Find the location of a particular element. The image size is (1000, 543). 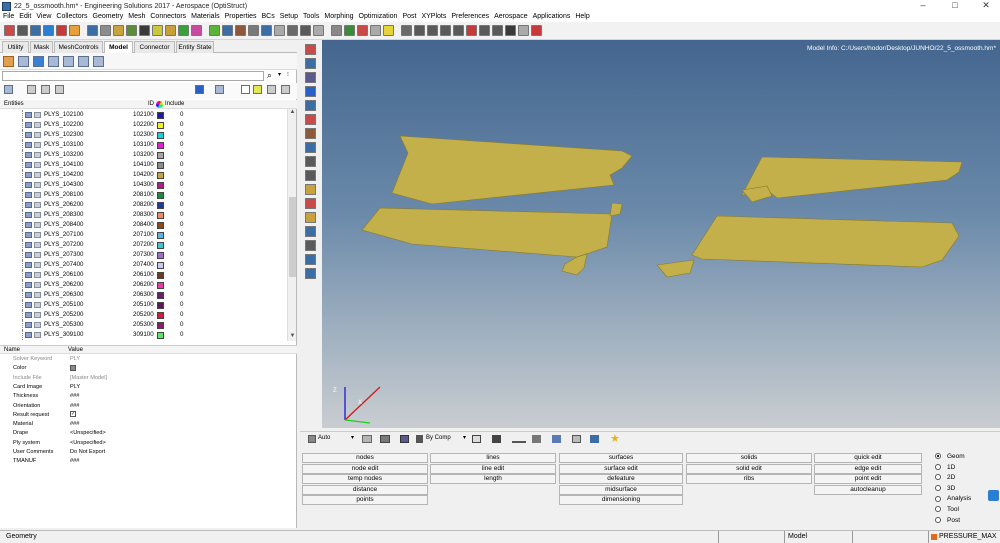

close-button: ✕ is located at coordinates (986, 6).